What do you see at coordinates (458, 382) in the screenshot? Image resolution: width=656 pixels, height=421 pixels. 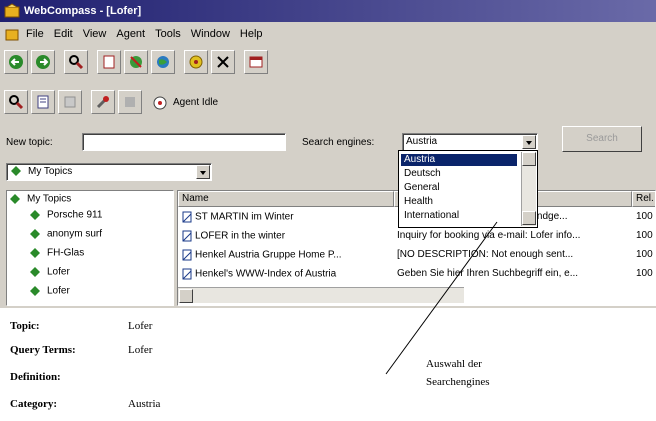 I see `annotation-line-2: Searchengines` at bounding box center [458, 382].